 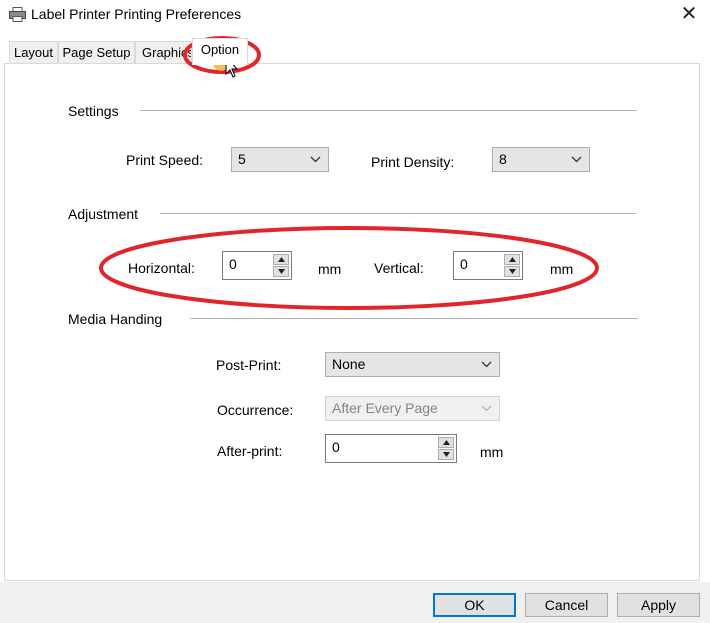 What do you see at coordinates (250, 451) in the screenshot?
I see `after-print-label: After-print:` at bounding box center [250, 451].